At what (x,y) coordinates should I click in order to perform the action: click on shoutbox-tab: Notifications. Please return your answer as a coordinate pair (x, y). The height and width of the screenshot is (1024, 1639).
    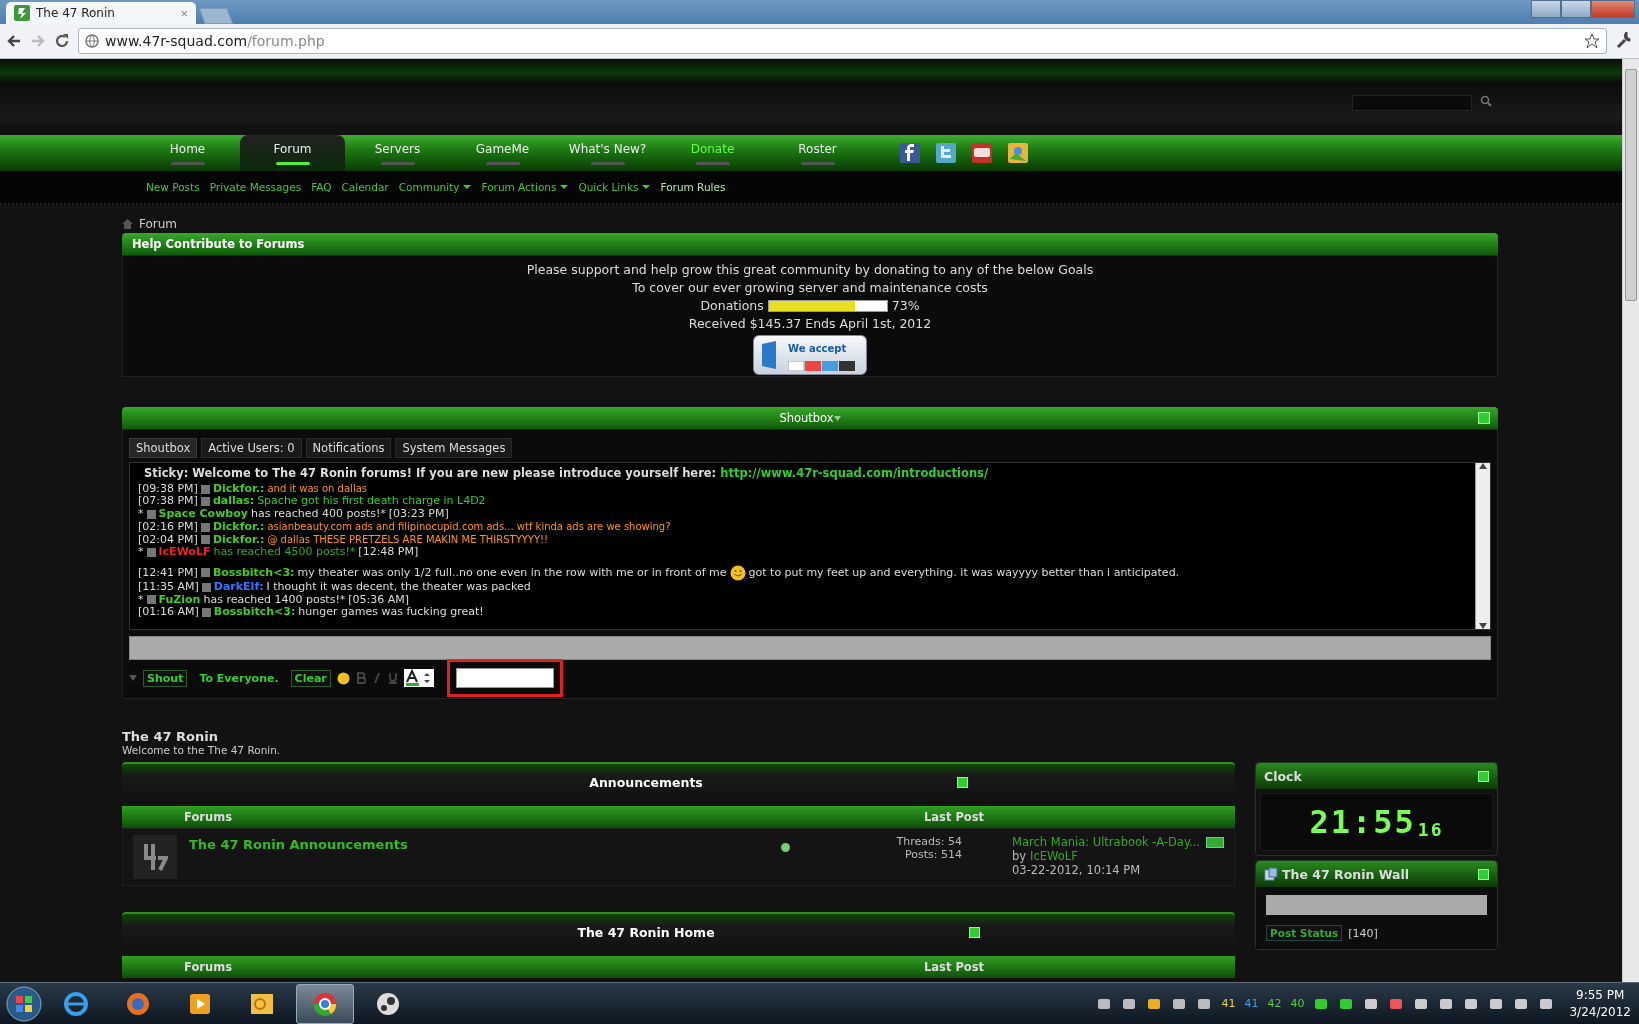
    Looking at the image, I should click on (348, 448).